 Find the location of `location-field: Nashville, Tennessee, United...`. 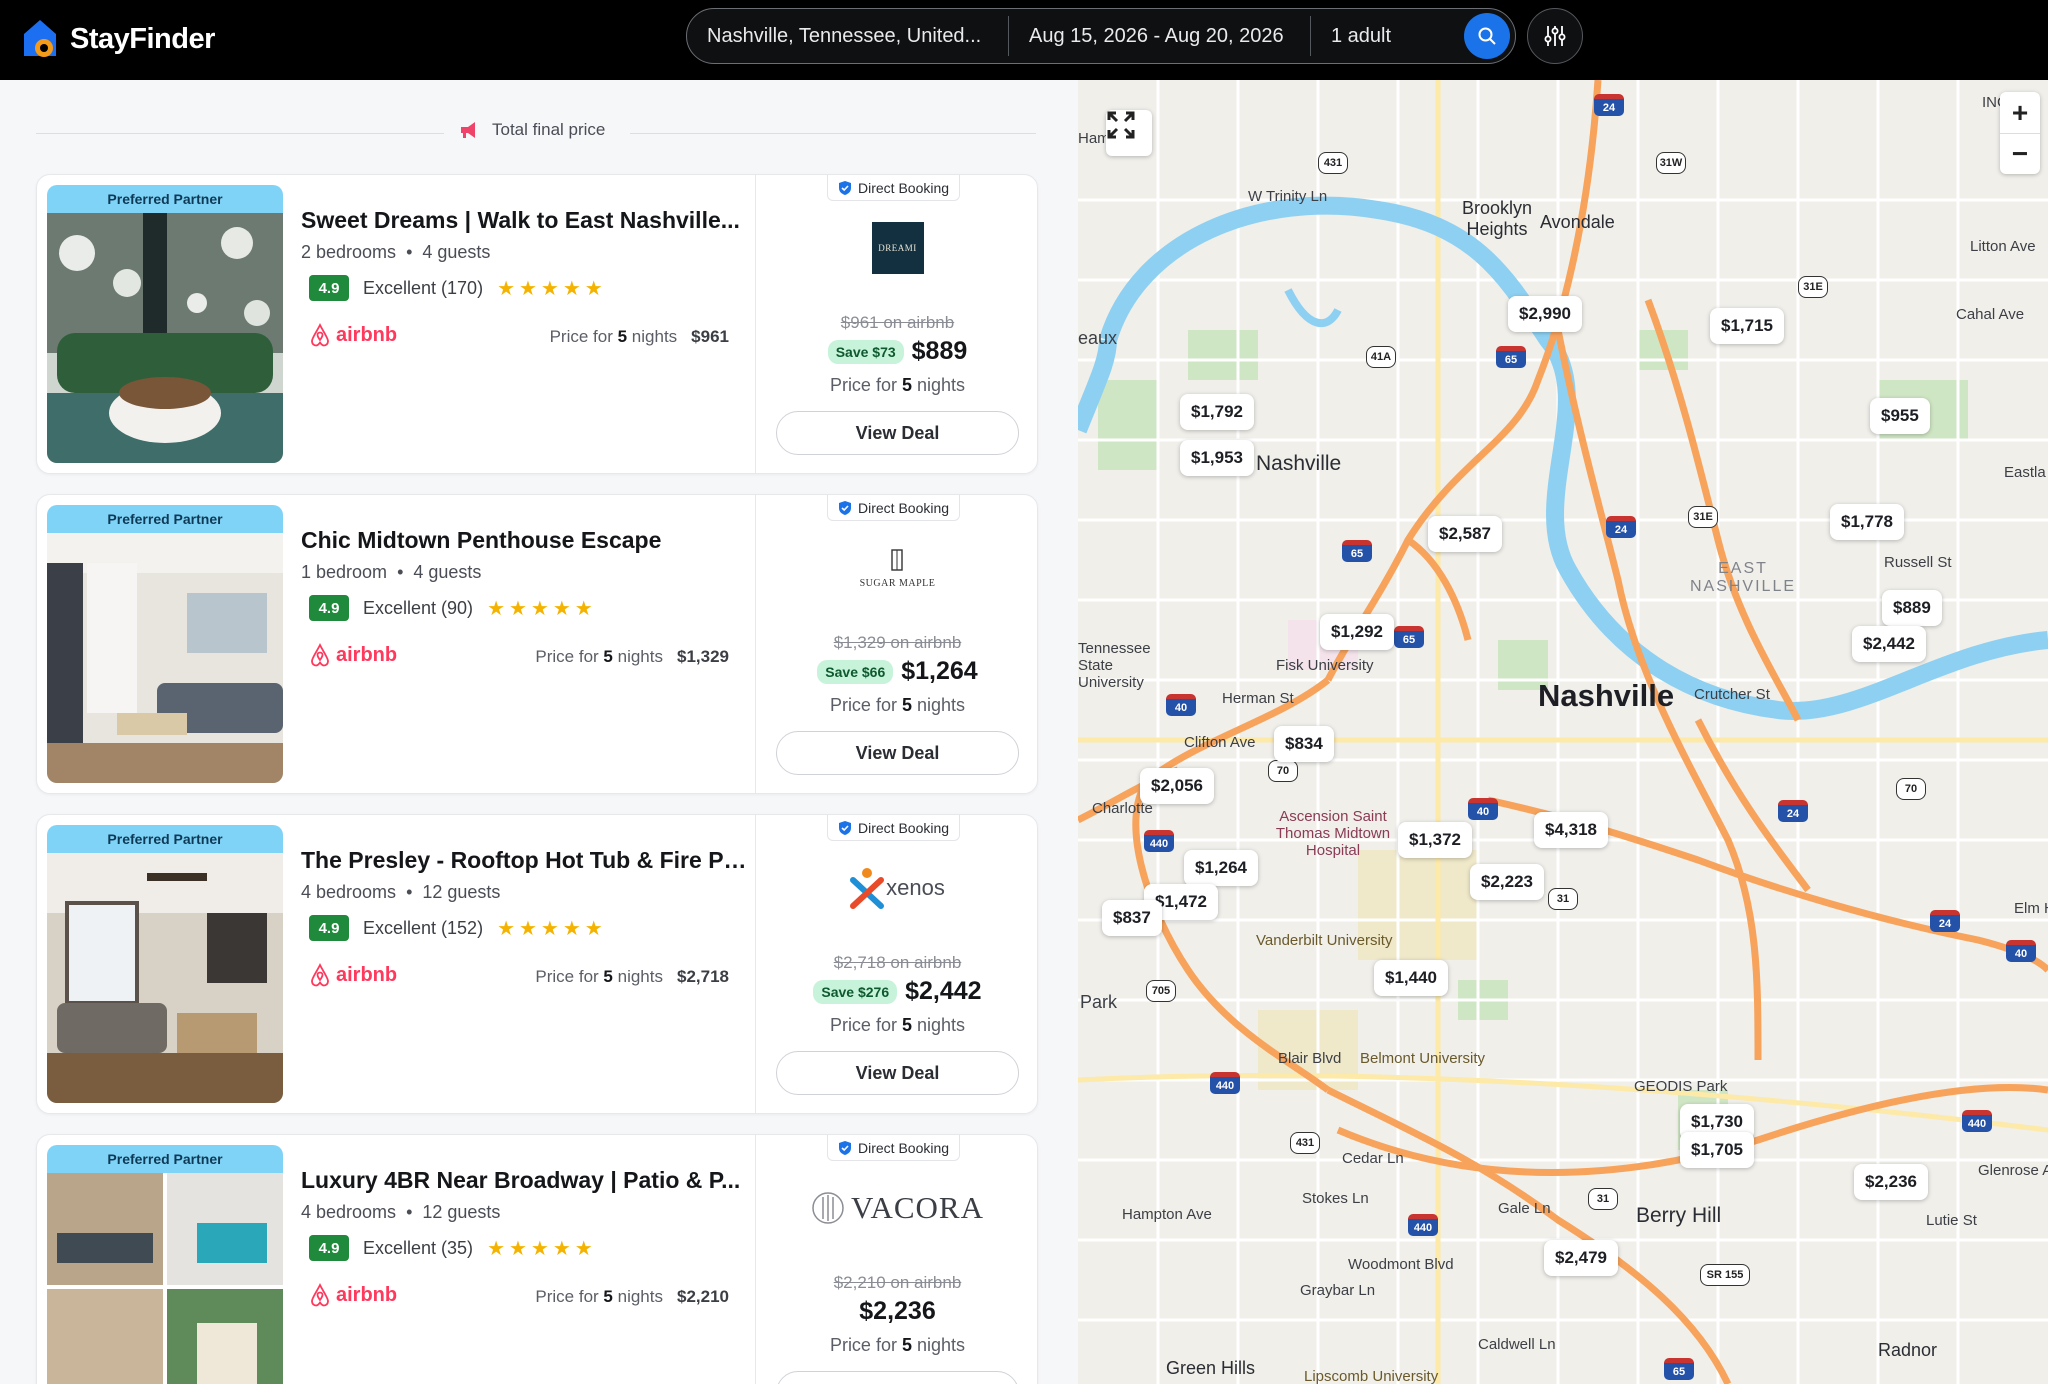

location-field: Nashville, Tennessee, United... is located at coordinates (848, 36).